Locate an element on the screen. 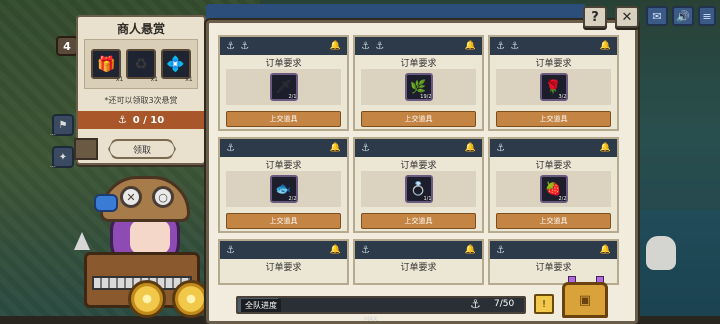 This screenshot has height=324, width=720. item-glyph: 🌿 is located at coordinates (418, 87).